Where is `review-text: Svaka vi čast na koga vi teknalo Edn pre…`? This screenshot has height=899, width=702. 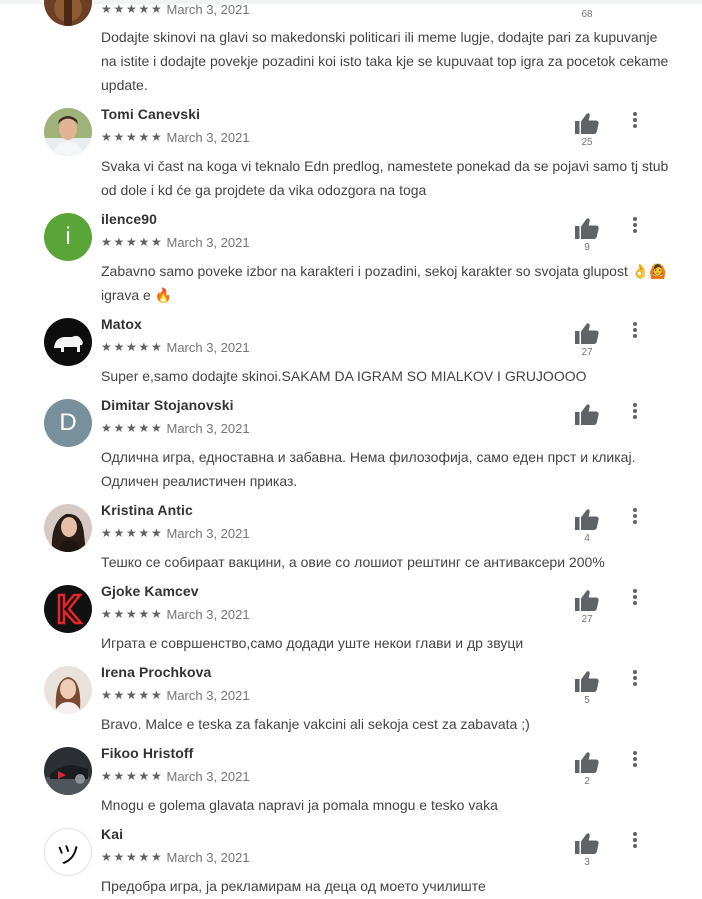
review-text: Svaka vi čast na koga vi teknalo Edn pre… is located at coordinates (385, 178).